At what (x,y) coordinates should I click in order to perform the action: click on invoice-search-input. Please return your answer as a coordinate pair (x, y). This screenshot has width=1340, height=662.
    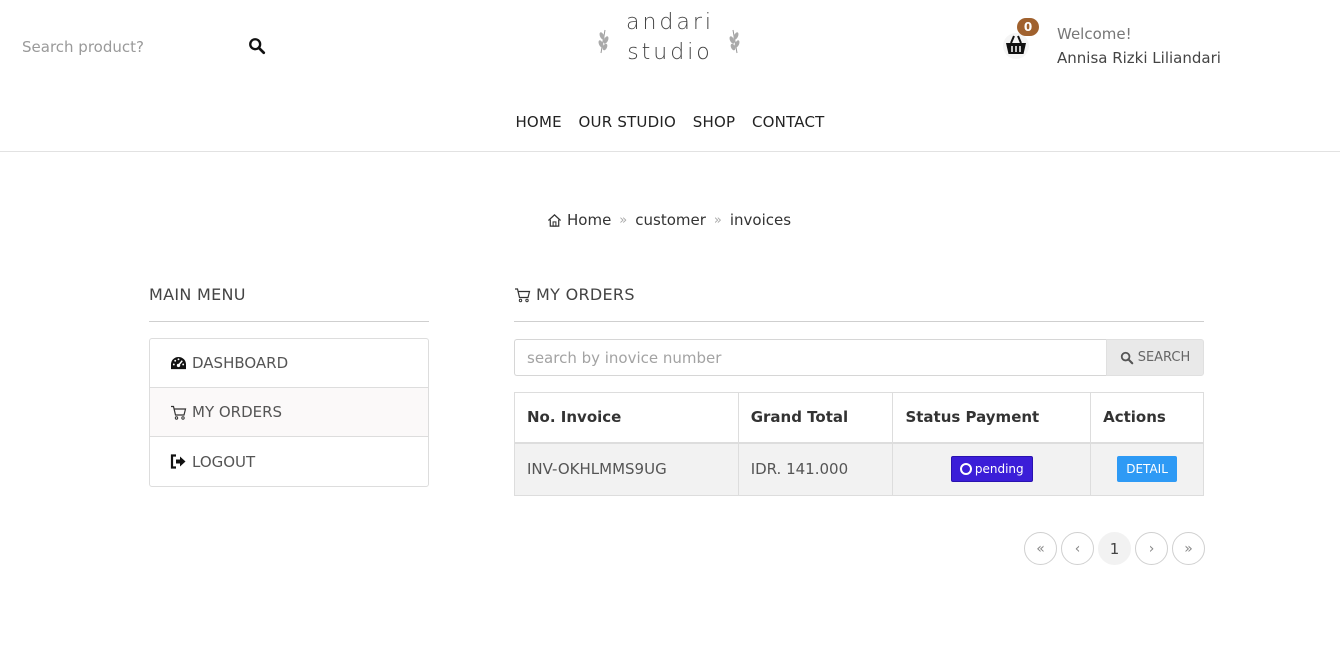
    Looking at the image, I should click on (810, 357).